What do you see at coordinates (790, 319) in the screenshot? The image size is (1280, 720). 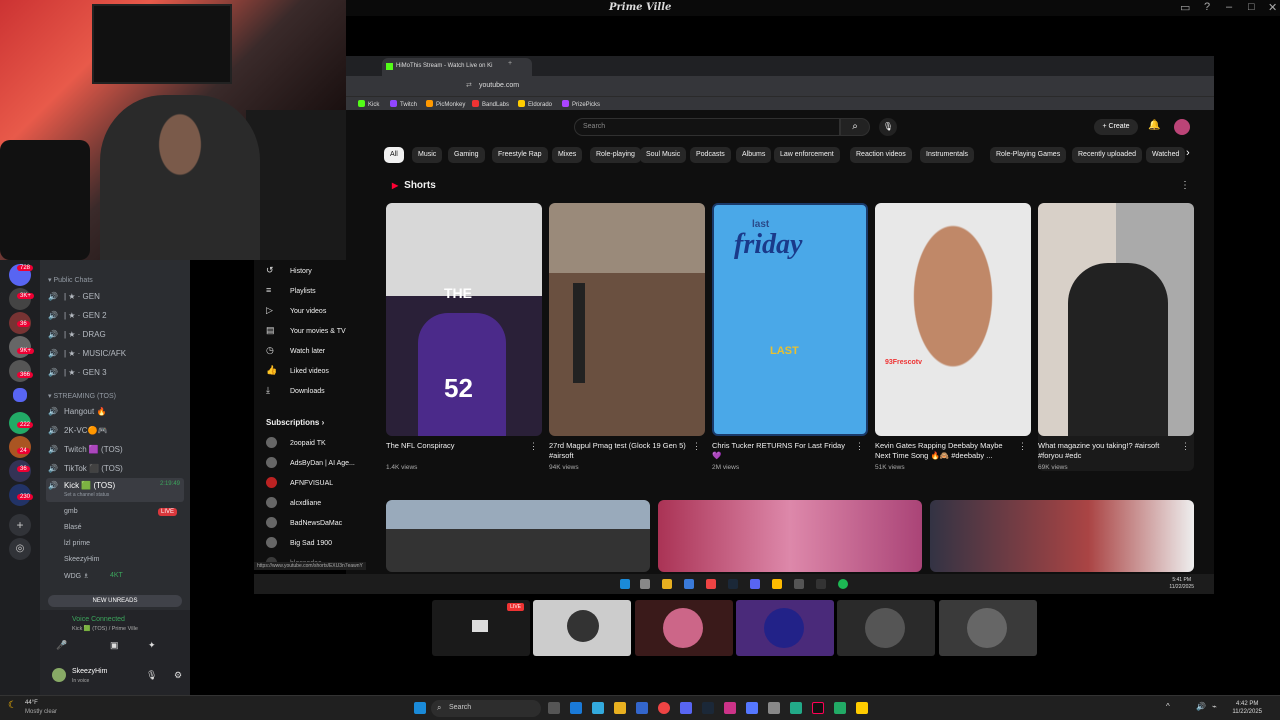 I see `short-thumbnail: last friday LAST` at bounding box center [790, 319].